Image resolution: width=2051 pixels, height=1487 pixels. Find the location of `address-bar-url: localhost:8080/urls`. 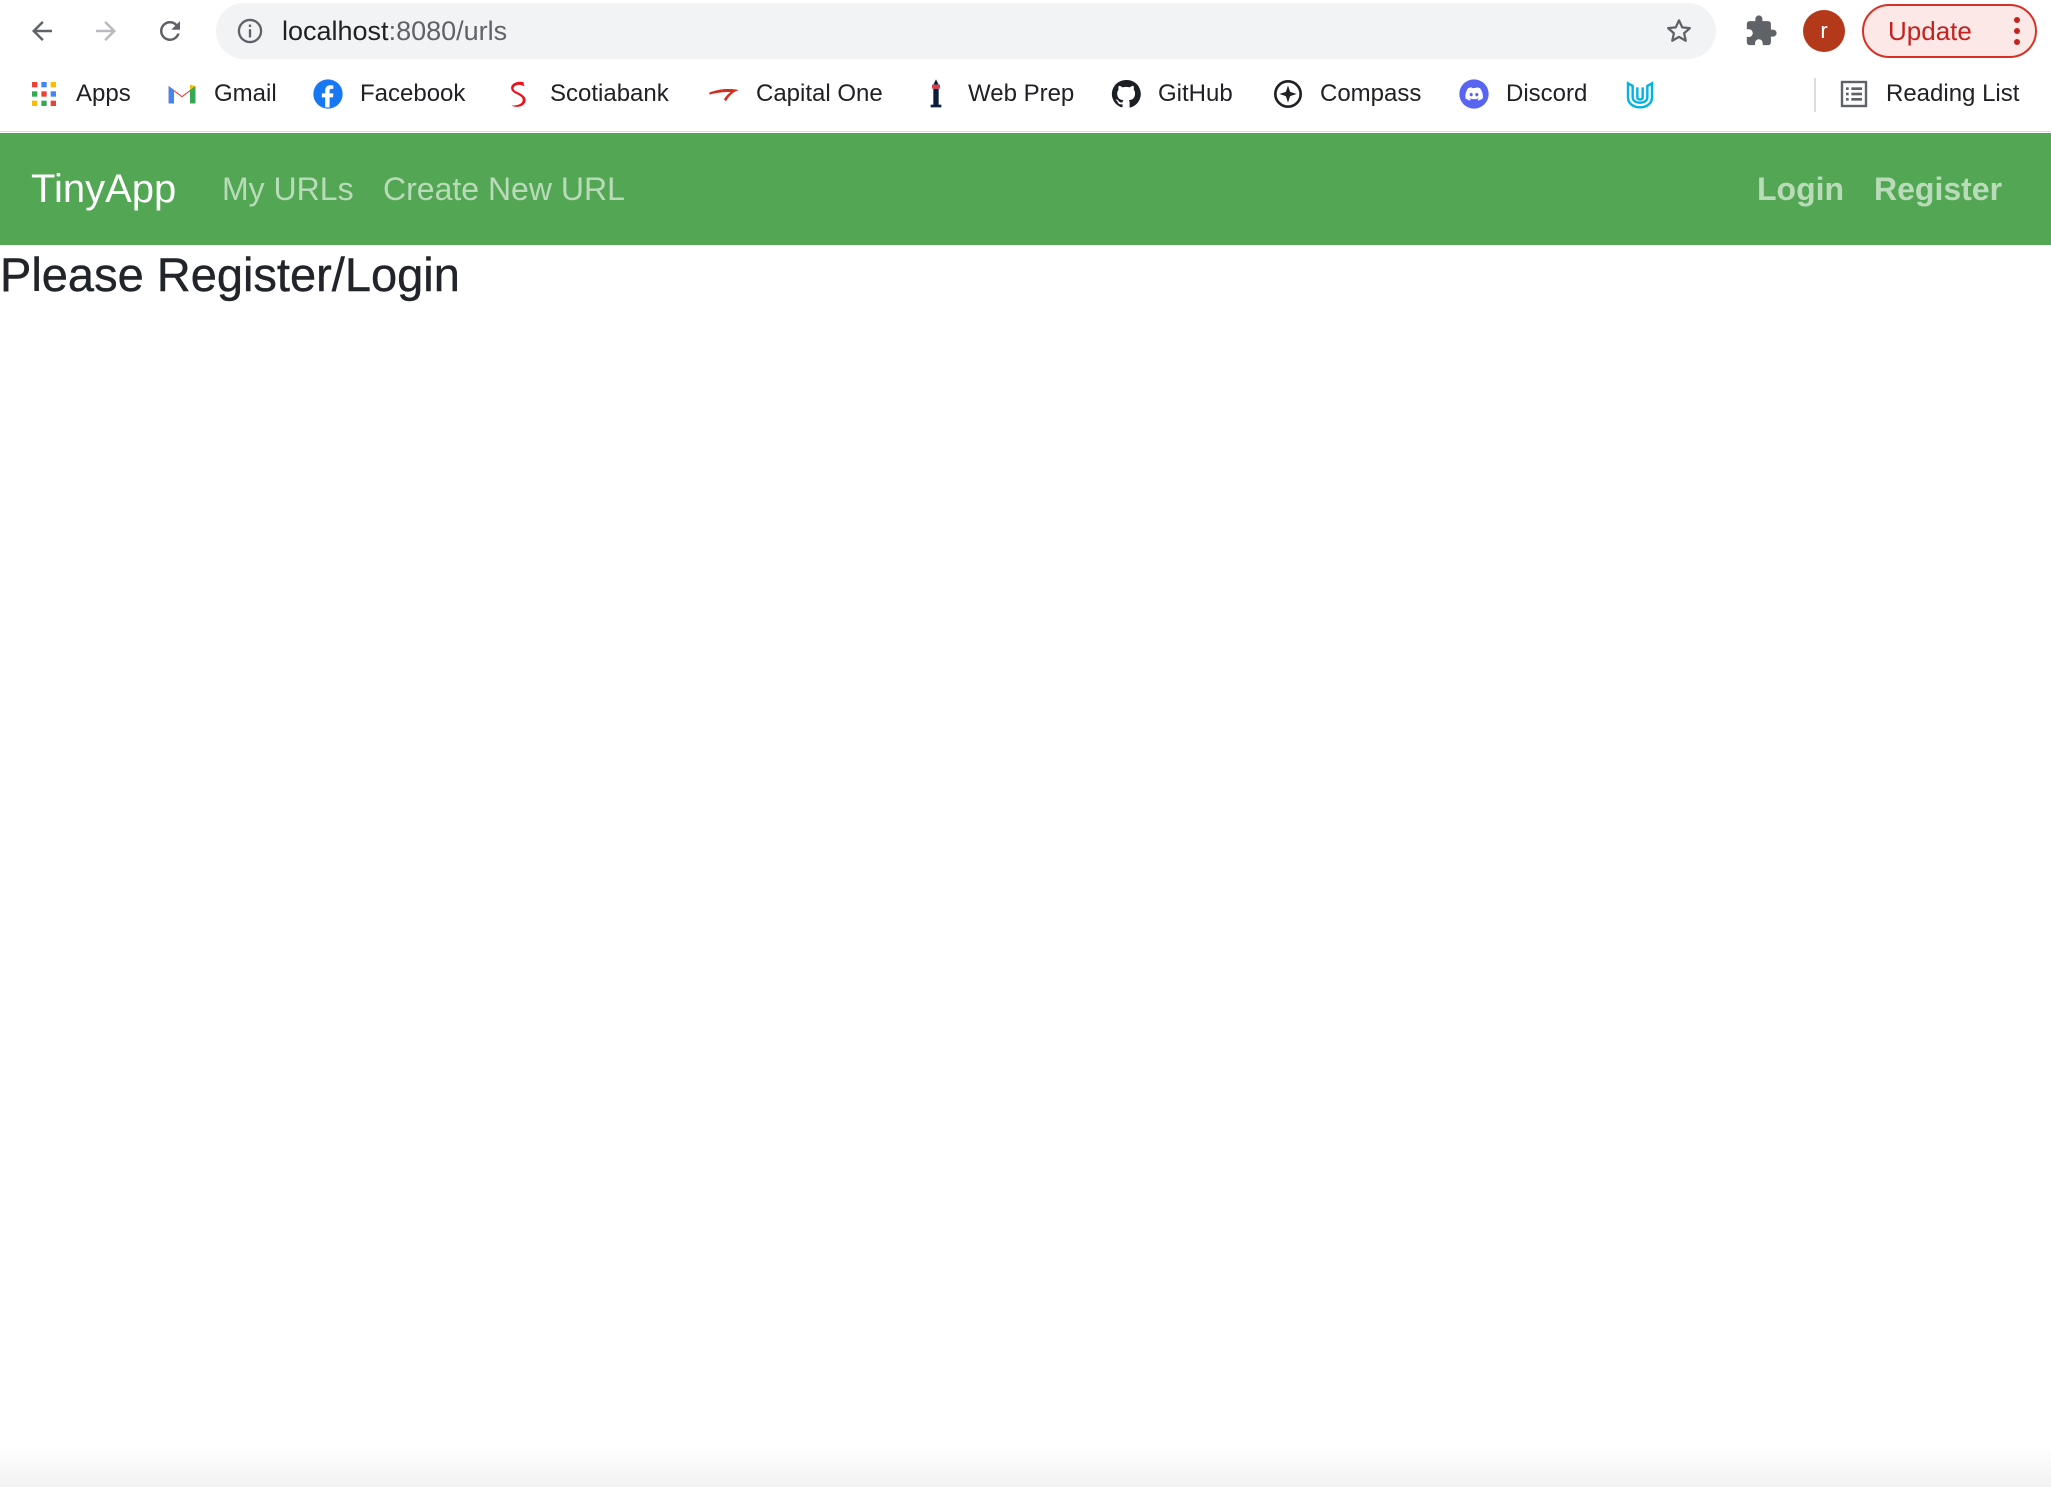

address-bar-url: localhost:8080/urls is located at coordinates (394, 31).